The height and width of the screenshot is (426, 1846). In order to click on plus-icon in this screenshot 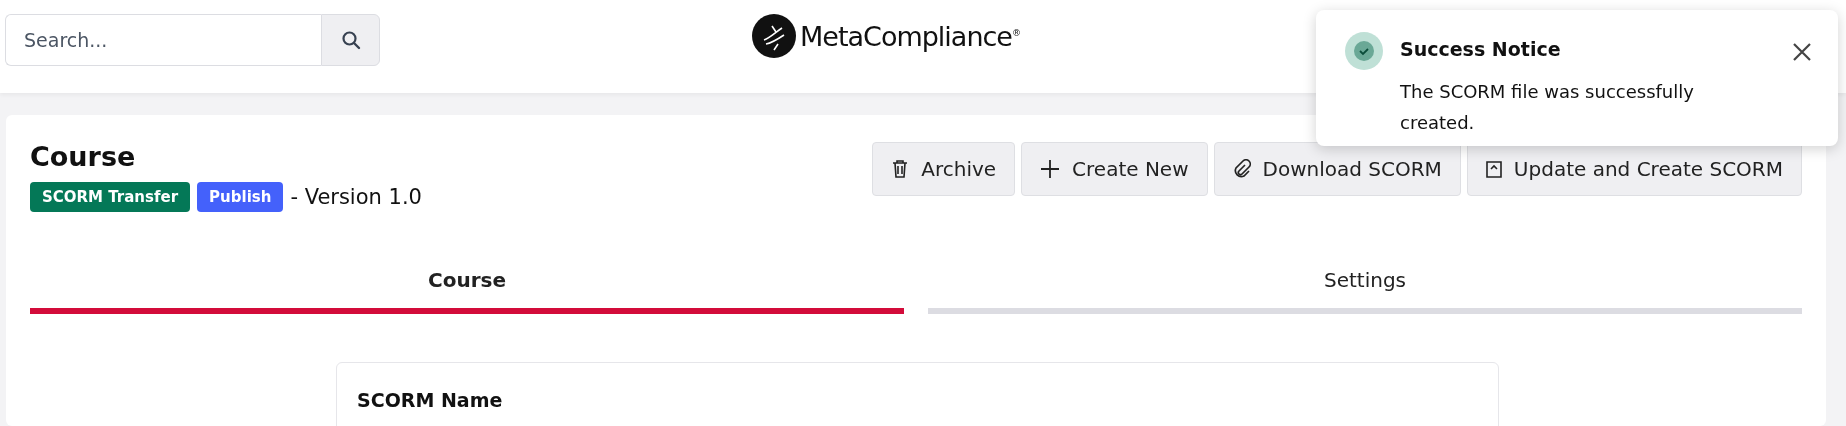, I will do `click(1050, 169)`.